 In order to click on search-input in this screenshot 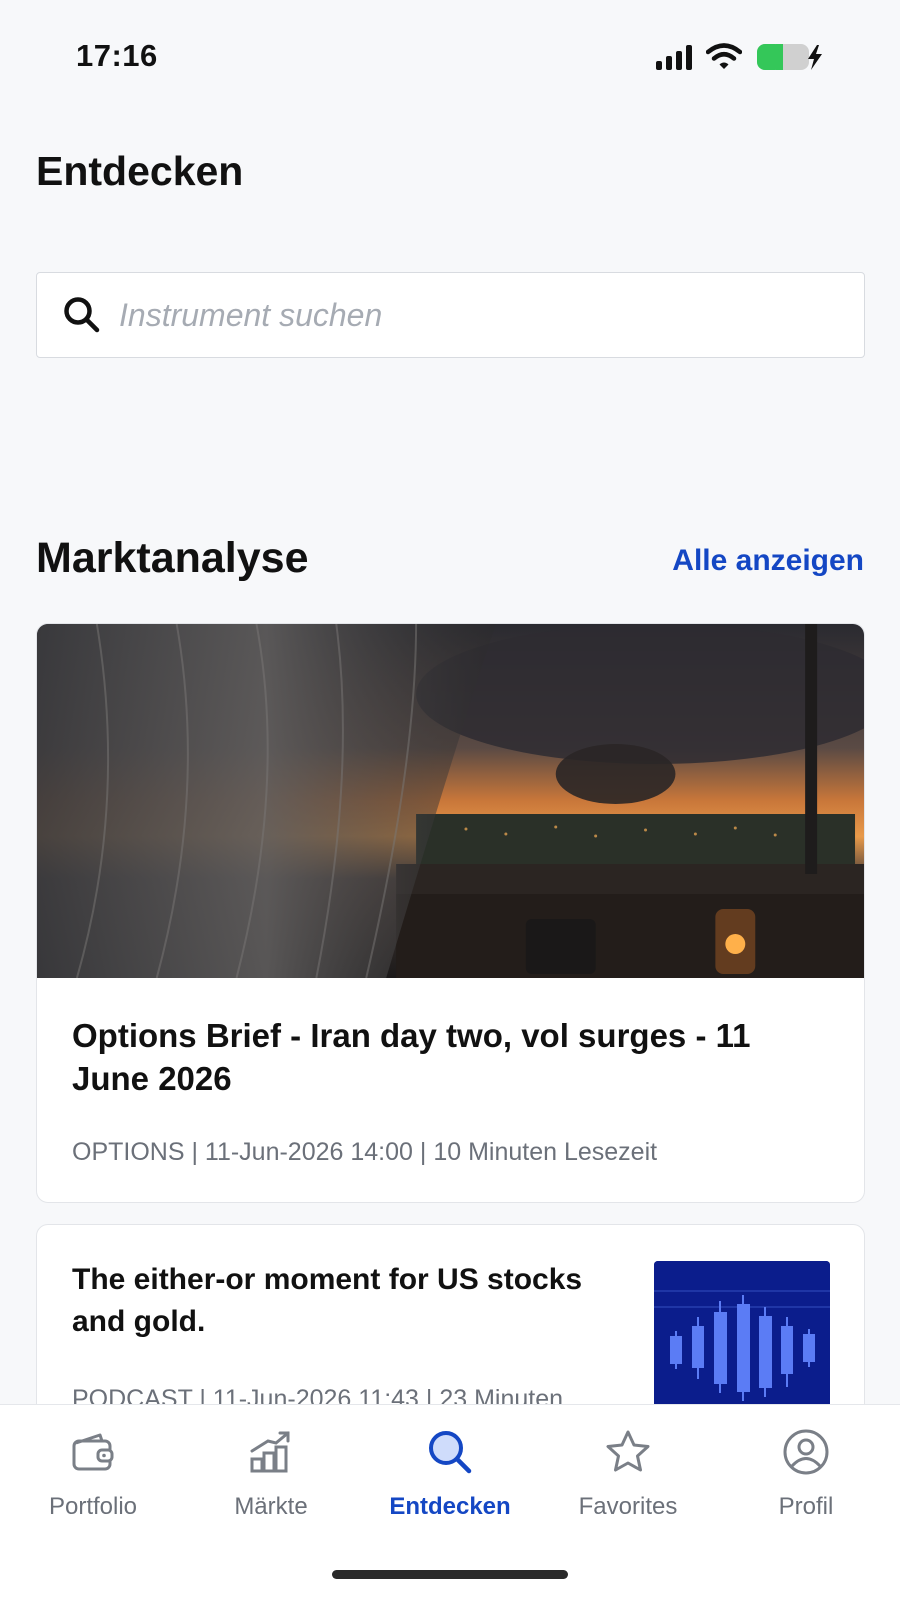, I will do `click(469, 315)`.